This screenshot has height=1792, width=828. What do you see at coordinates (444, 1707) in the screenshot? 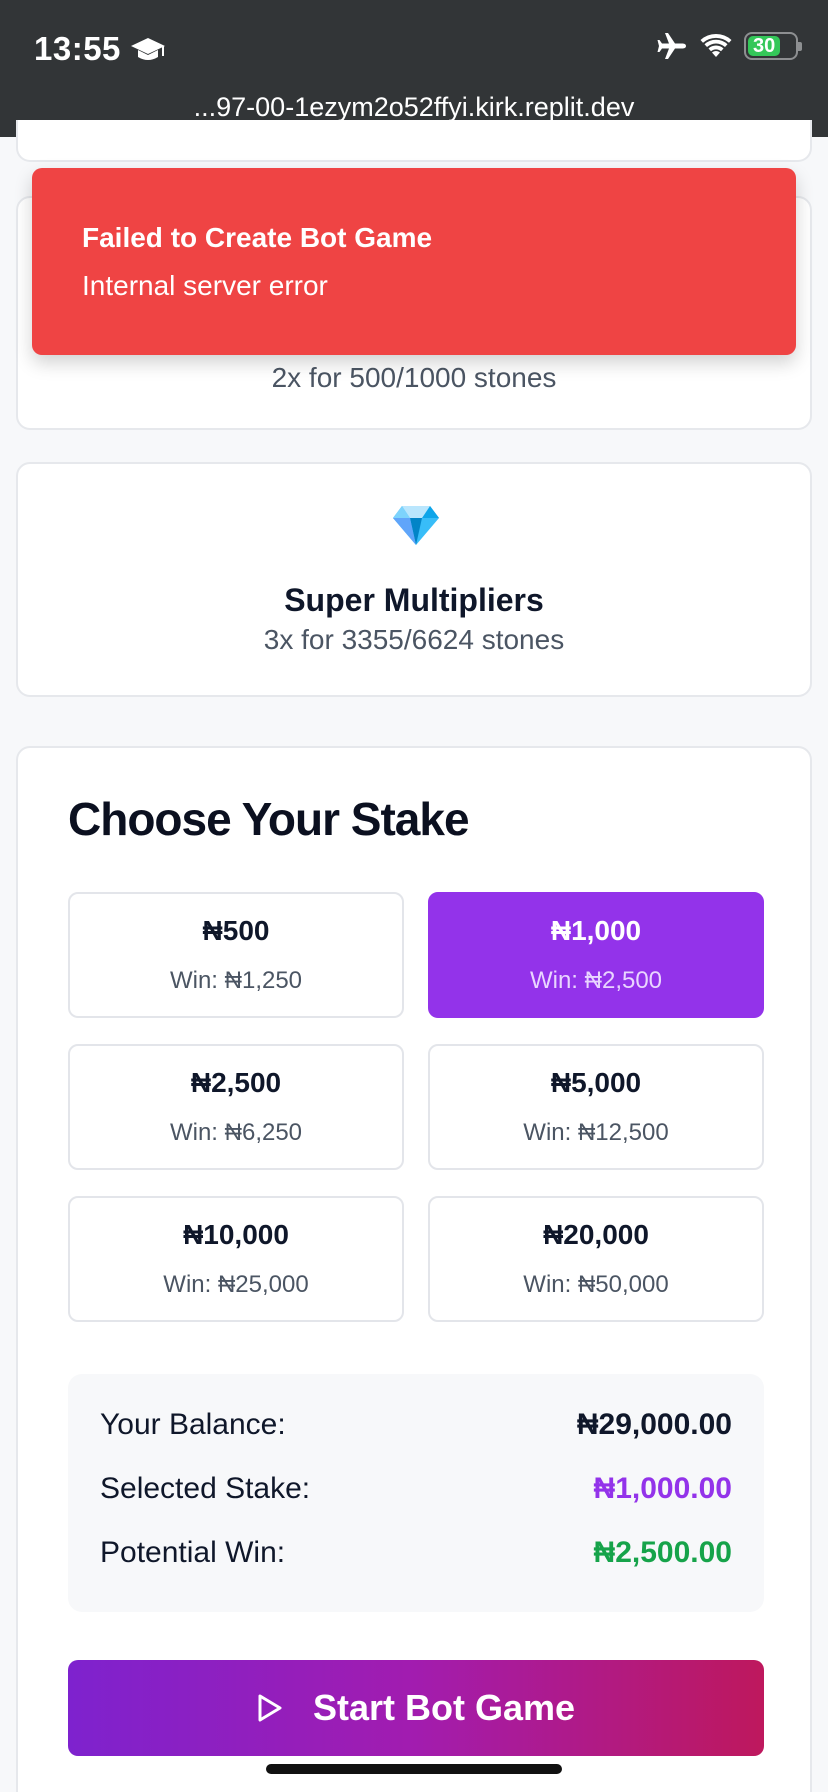
I see `start-button-label: Start Bot Game` at bounding box center [444, 1707].